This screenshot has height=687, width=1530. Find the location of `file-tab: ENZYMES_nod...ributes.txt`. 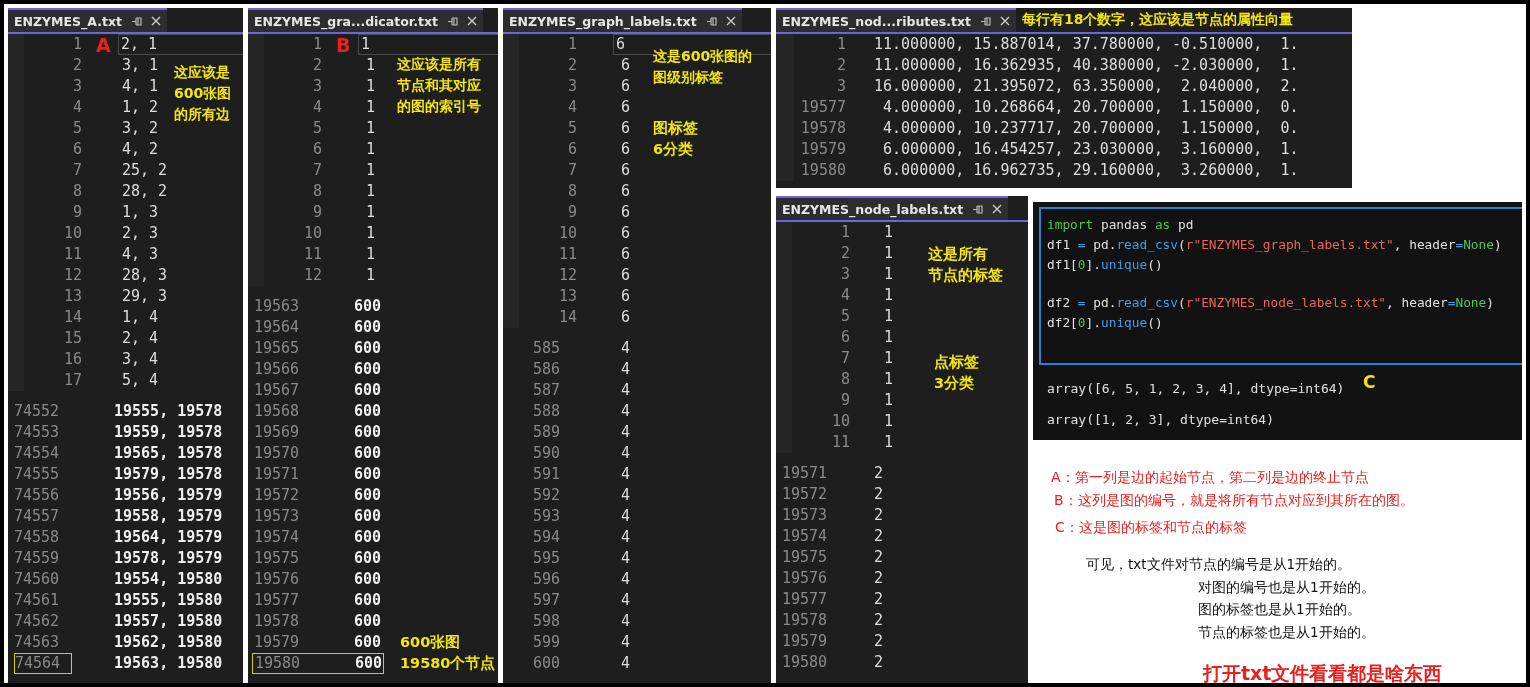

file-tab: ENZYMES_nod...ributes.txt is located at coordinates (896, 20).